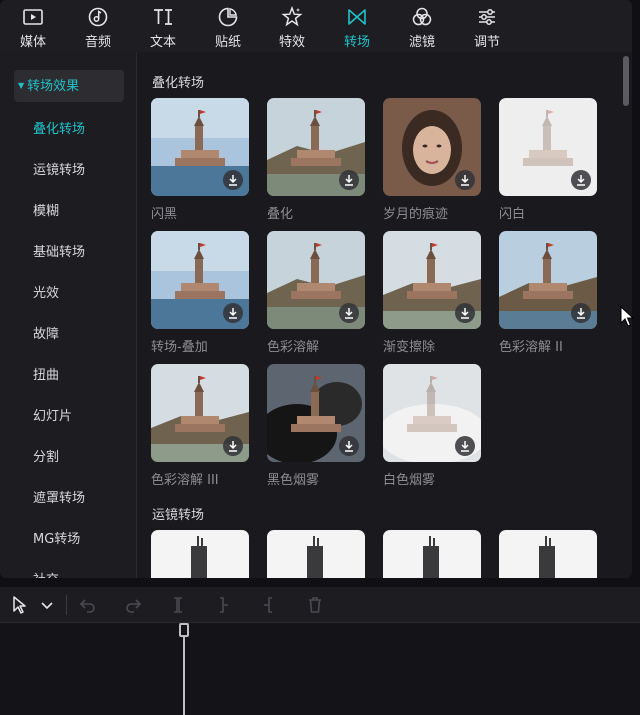  I want to click on sticker-icon, so click(228, 17).